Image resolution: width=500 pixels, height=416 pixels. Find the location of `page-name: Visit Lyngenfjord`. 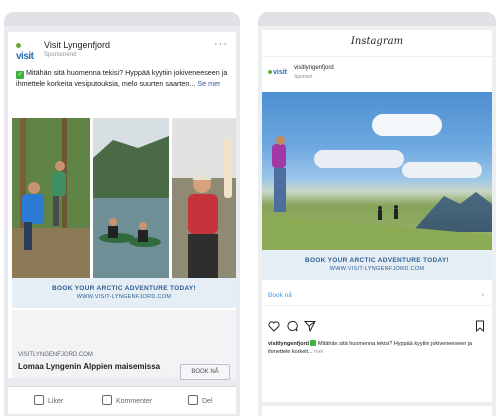

page-name: Visit Lyngenfjord is located at coordinates (77, 45).